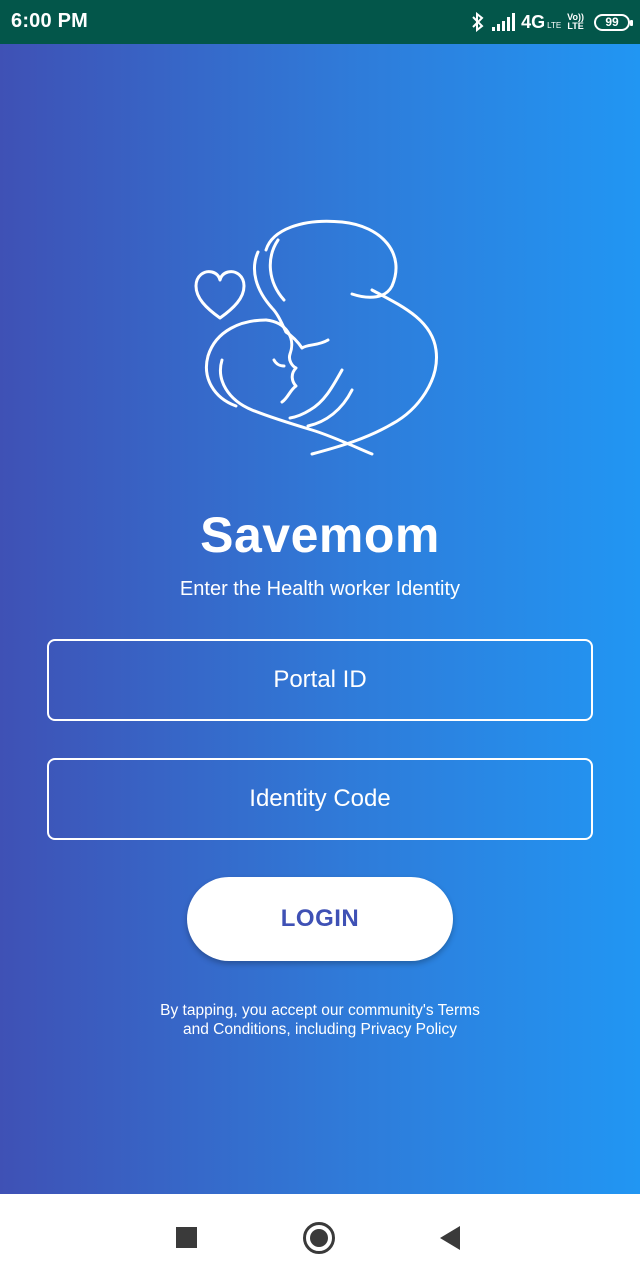 This screenshot has width=640, height=1280. I want to click on login-button-label: LOGIN, so click(320, 918).